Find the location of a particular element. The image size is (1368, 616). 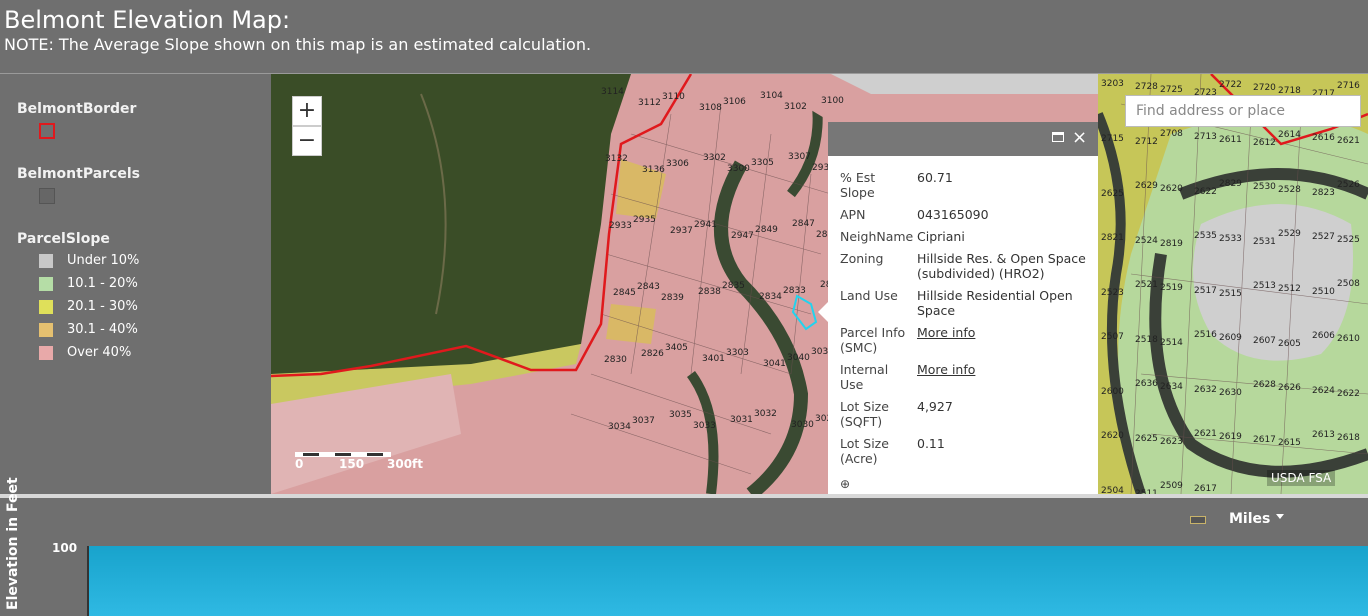

parcel-number: 3401 is located at coordinates (713, 359).